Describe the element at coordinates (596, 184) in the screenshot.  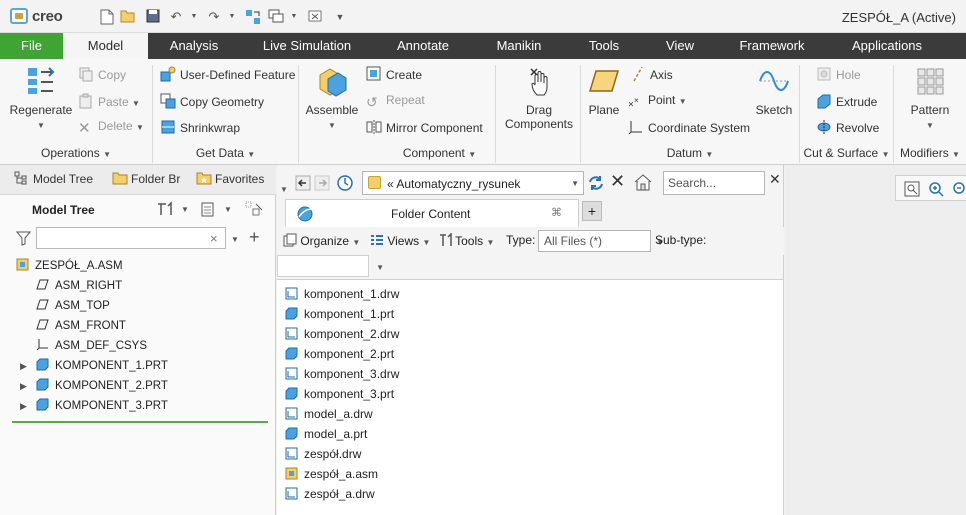
I see `refresh-icon` at that location.